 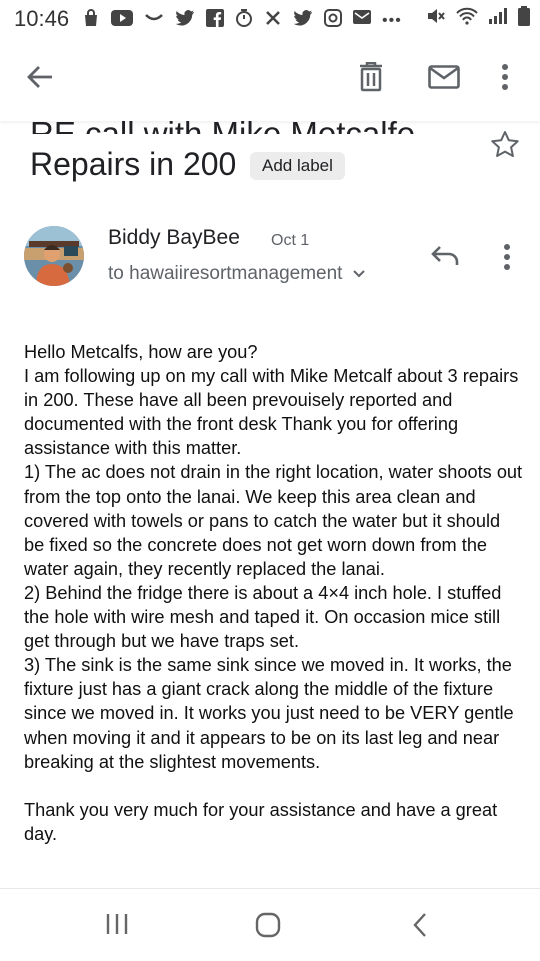 I want to click on sender-name: Biddy BayBee, so click(x=174, y=237).